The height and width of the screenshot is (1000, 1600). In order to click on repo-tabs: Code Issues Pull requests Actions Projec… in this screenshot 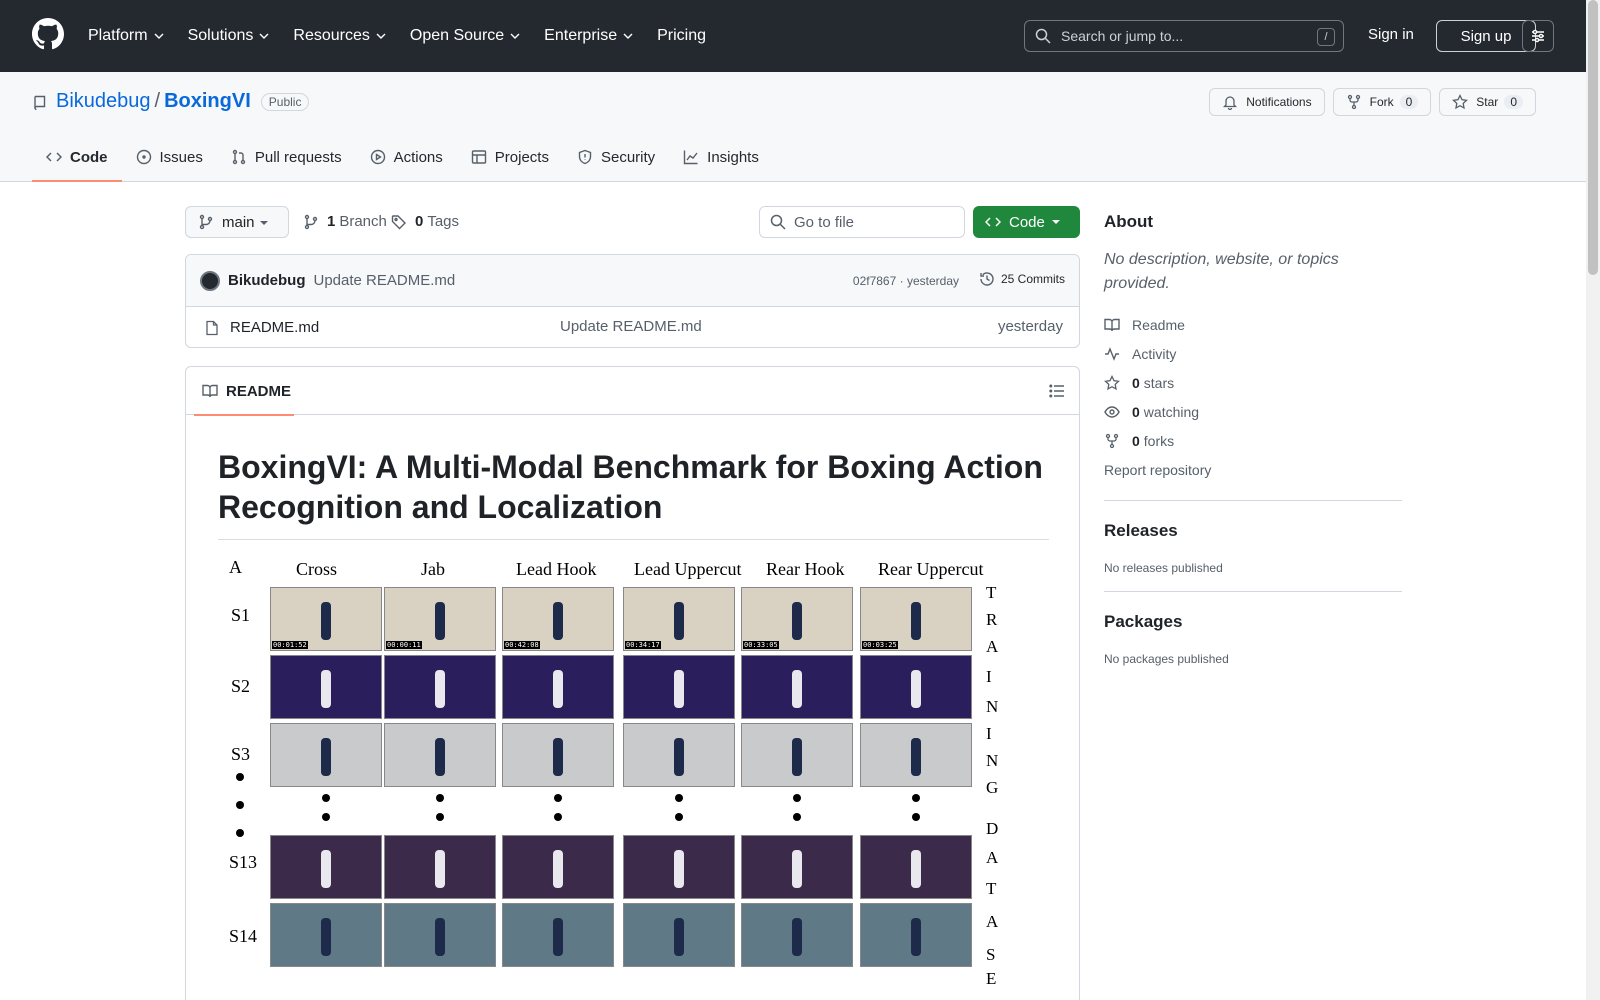, I will do `click(402, 157)`.